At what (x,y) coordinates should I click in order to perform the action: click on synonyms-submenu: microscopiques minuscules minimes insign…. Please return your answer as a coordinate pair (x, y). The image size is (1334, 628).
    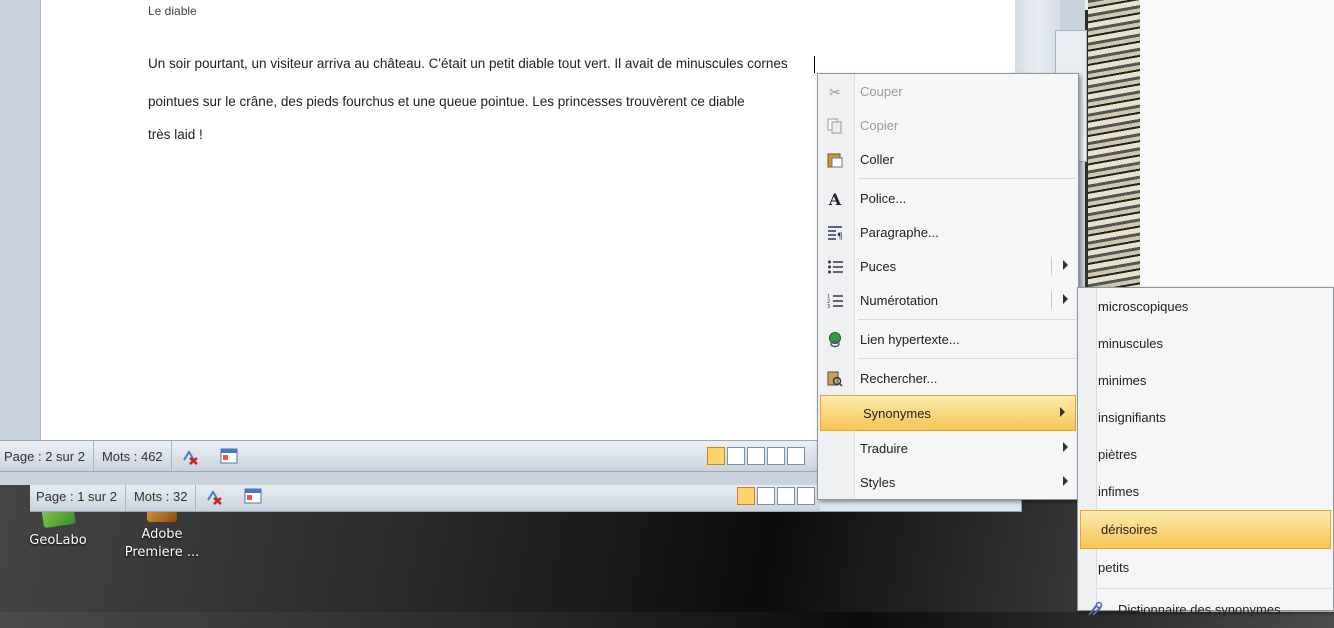
    Looking at the image, I should click on (1205, 452).